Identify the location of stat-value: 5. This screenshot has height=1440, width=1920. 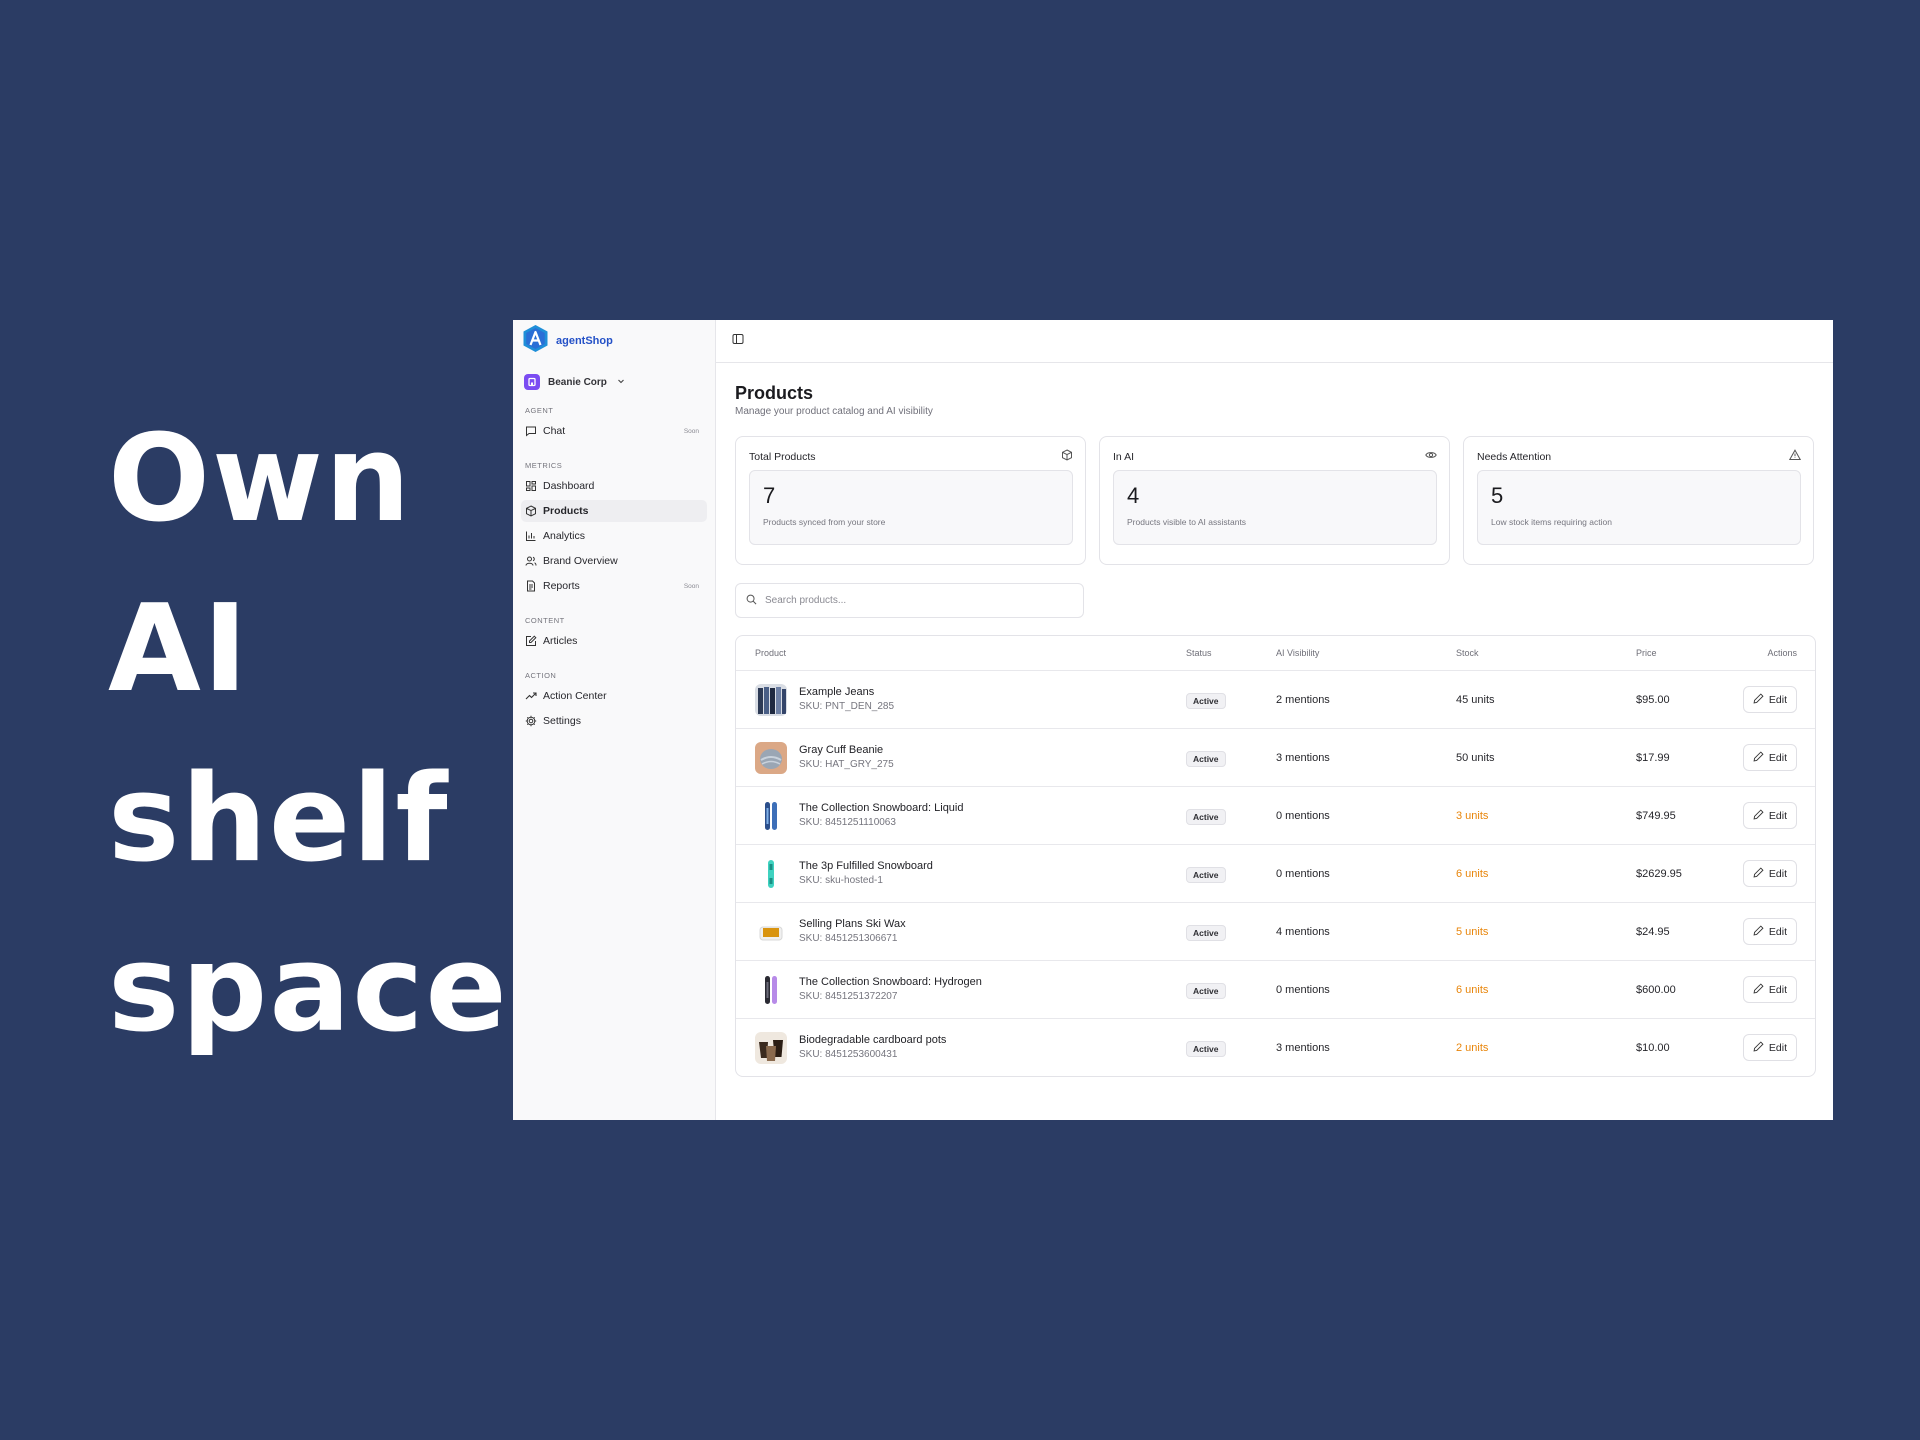
(1497, 495).